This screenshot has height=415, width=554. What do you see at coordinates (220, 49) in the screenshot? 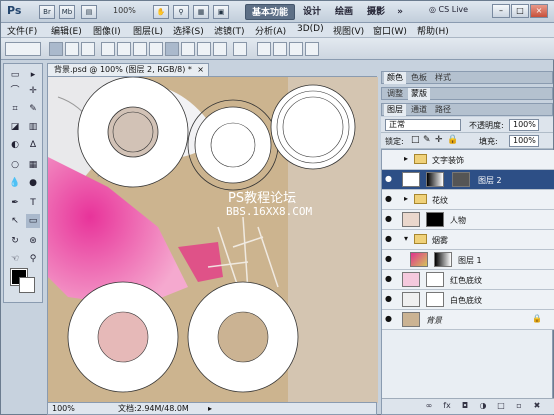
I see `custom-shape-icon` at bounding box center [220, 49].